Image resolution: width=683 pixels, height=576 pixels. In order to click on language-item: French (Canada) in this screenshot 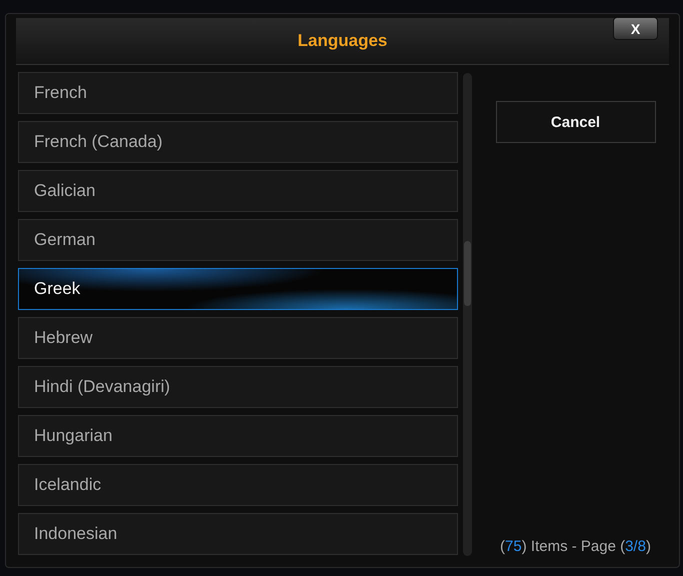, I will do `click(238, 142)`.